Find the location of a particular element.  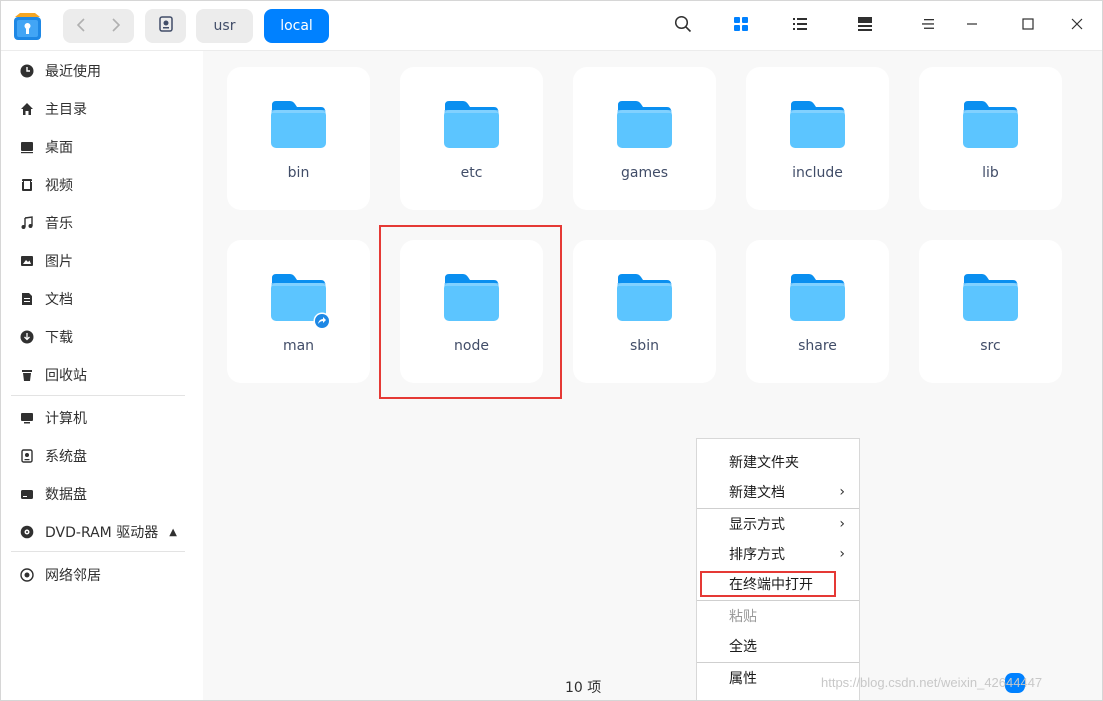

sidebar-item-label: DVD-RAM 驱动器 is located at coordinates (102, 533).